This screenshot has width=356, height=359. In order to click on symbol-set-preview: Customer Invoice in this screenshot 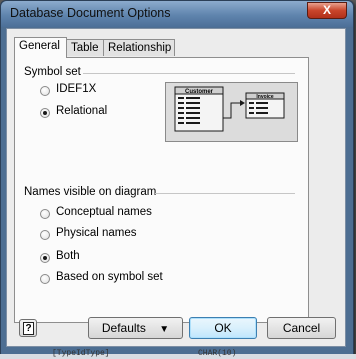, I will do `click(231, 112)`.